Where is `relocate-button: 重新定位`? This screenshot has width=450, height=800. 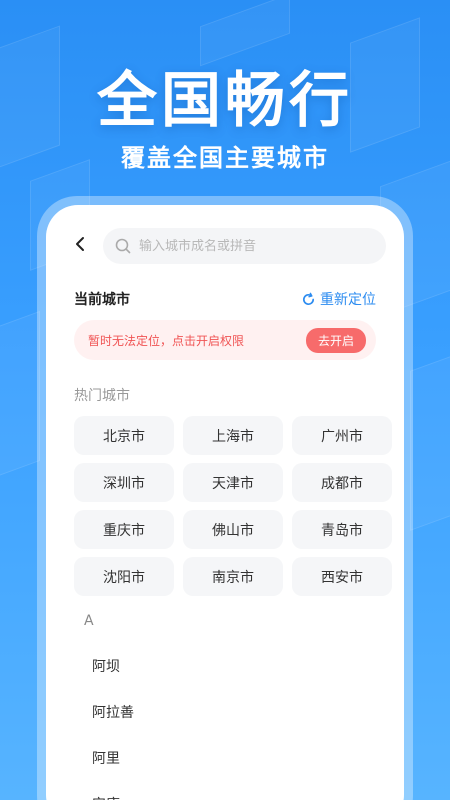
relocate-button: 重新定位 is located at coordinates (338, 299).